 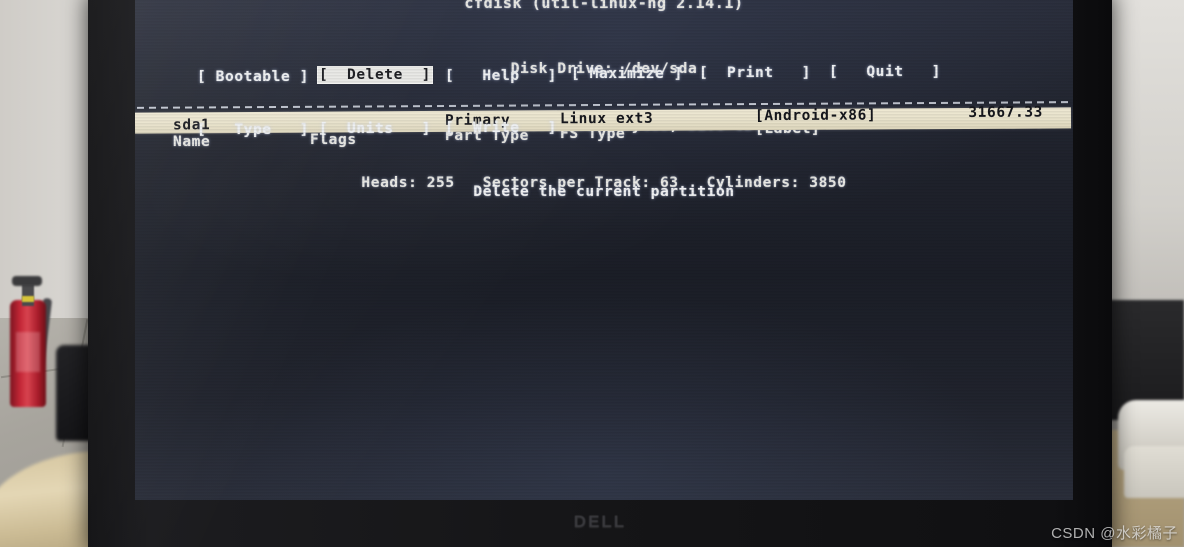 What do you see at coordinates (627, 74) in the screenshot?
I see `menu-button-maximize: [ Maximize ]` at bounding box center [627, 74].